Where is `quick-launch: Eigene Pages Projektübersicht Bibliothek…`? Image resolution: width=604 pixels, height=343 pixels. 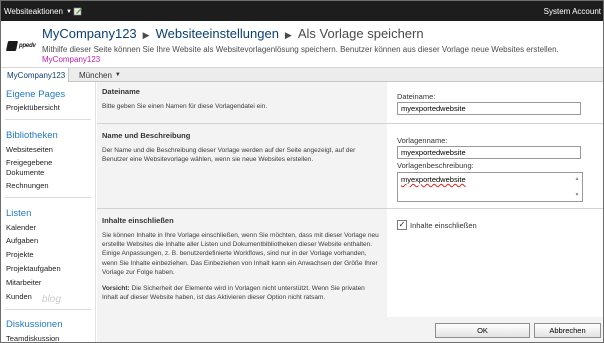
quick-launch: Eigene Pages Projektübersicht Bibliothek… is located at coordinates (48, 212).